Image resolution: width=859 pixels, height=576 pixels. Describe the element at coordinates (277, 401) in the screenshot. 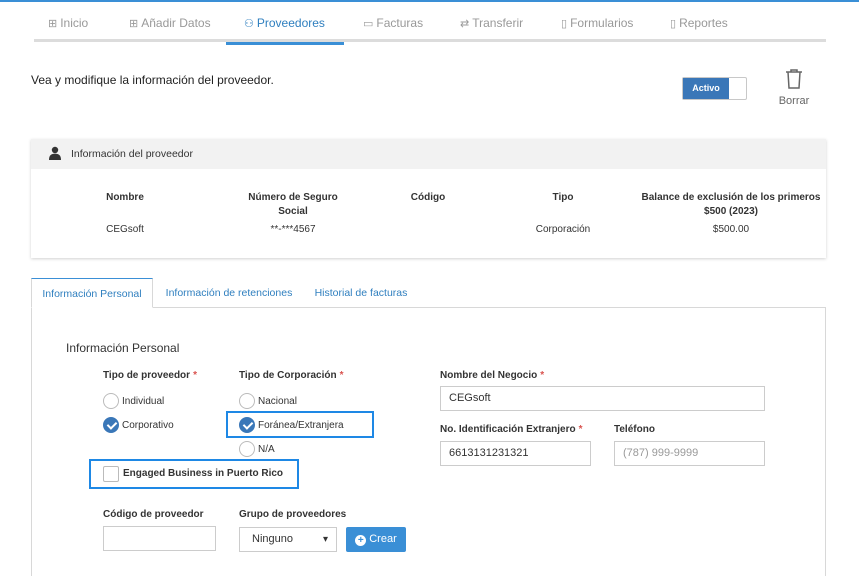

I see `radio-nacional-label: Nacional` at that location.